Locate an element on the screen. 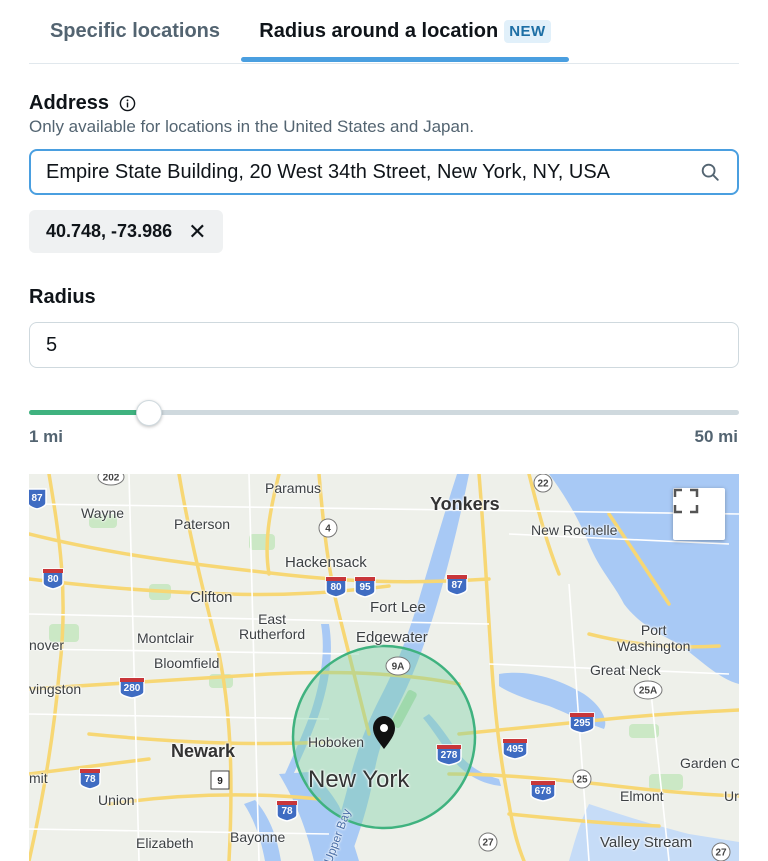 The image size is (768, 861). radius-label: Radius is located at coordinates (62, 297).